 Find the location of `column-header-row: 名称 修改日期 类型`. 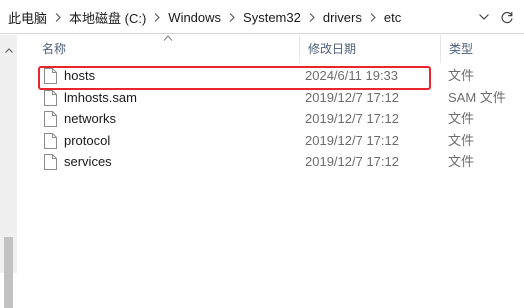

column-header-row: 名称 修改日期 类型 is located at coordinates (270, 49).